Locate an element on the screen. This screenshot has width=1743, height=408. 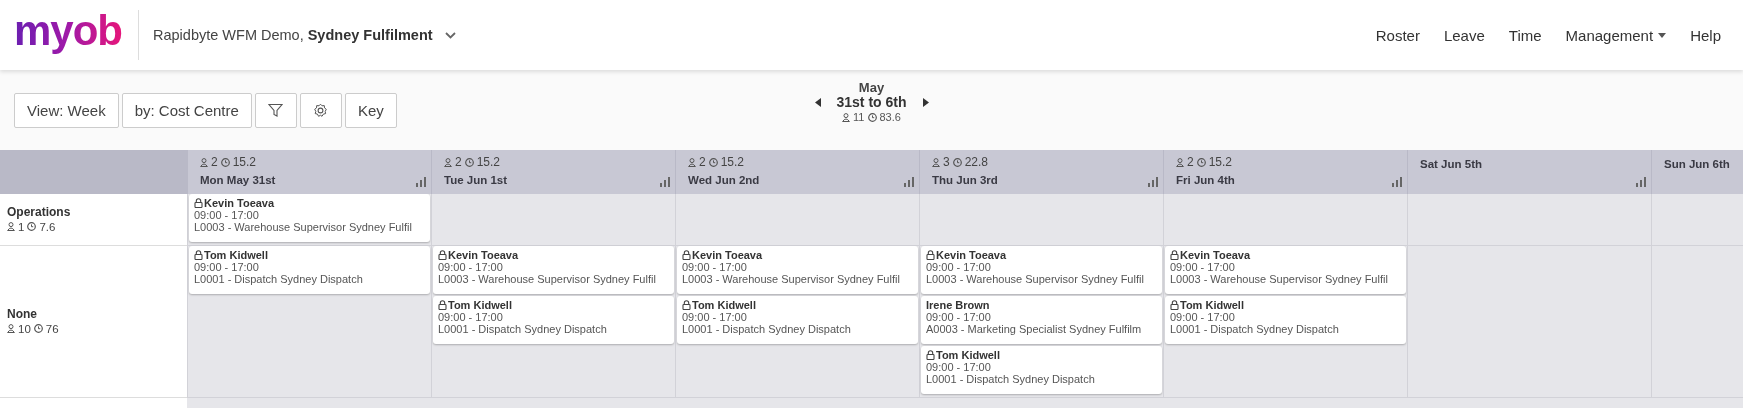
hours-count: 22.8 is located at coordinates (976, 162).